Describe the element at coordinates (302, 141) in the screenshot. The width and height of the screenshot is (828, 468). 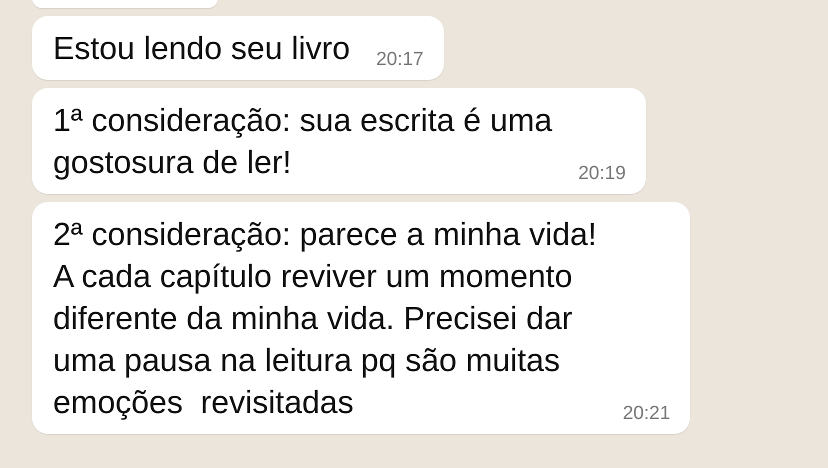
I see `message-text: 1ª consideração: sua escrita é uma gostosura de ler!` at that location.